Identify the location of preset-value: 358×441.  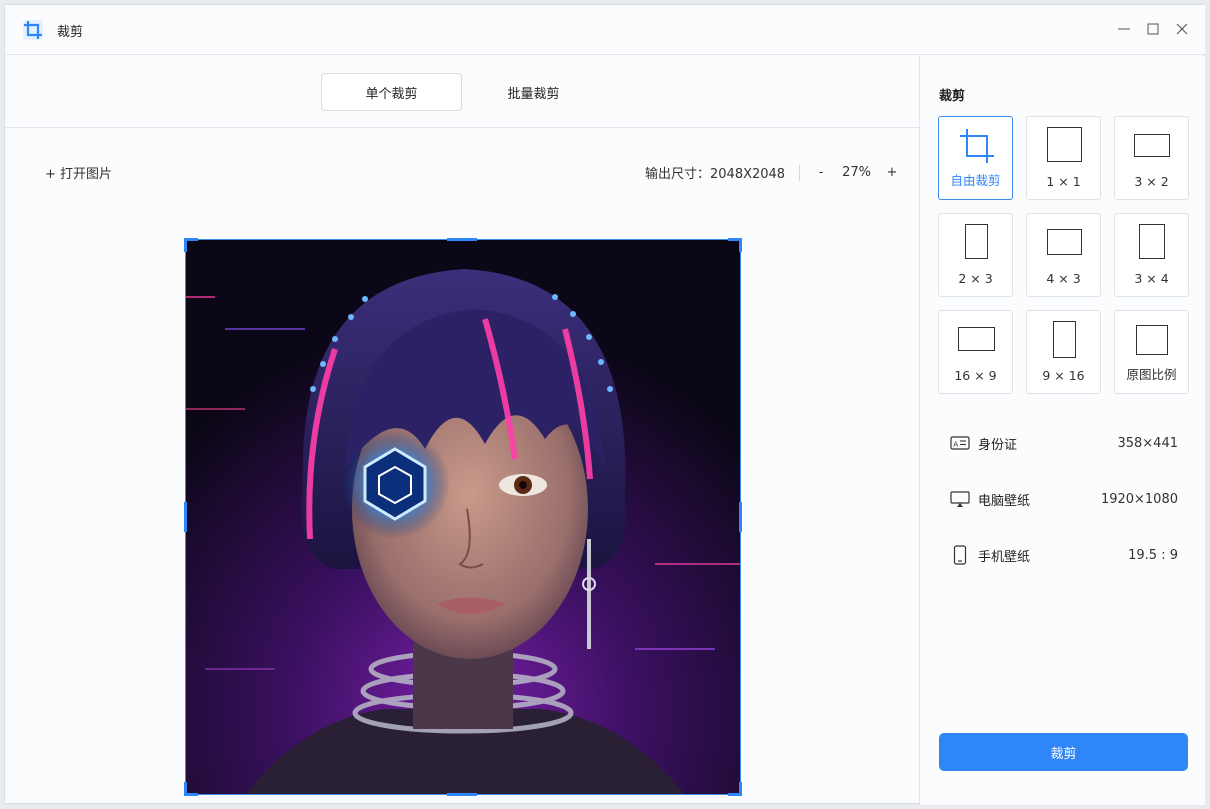
(1147, 443).